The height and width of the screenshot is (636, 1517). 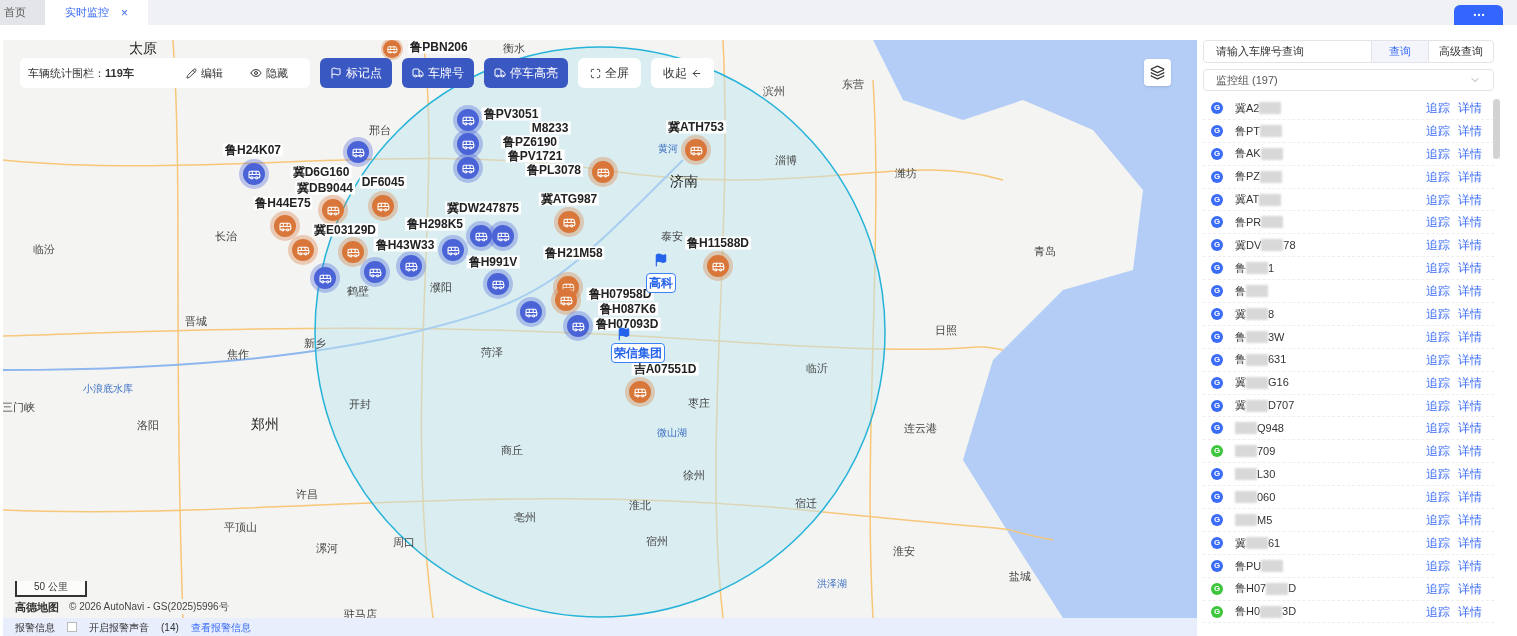 I want to click on layers-button, so click(x=1157, y=72).